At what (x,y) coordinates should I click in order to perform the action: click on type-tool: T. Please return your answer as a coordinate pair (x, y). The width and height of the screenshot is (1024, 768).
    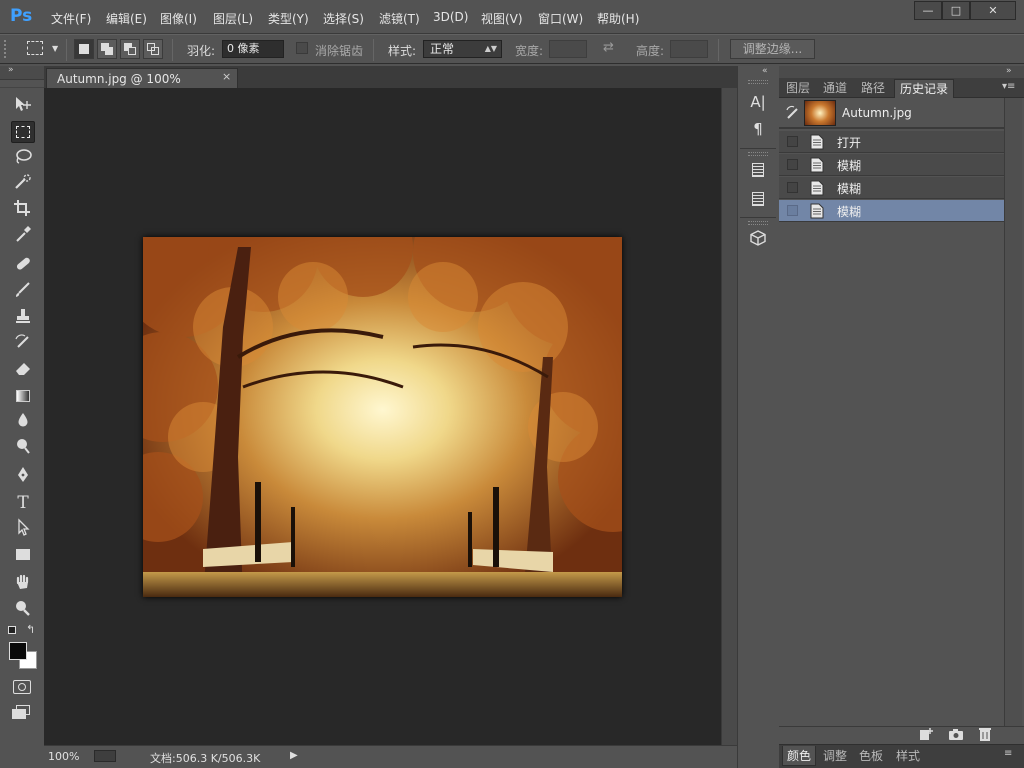
    Looking at the image, I should click on (23, 503).